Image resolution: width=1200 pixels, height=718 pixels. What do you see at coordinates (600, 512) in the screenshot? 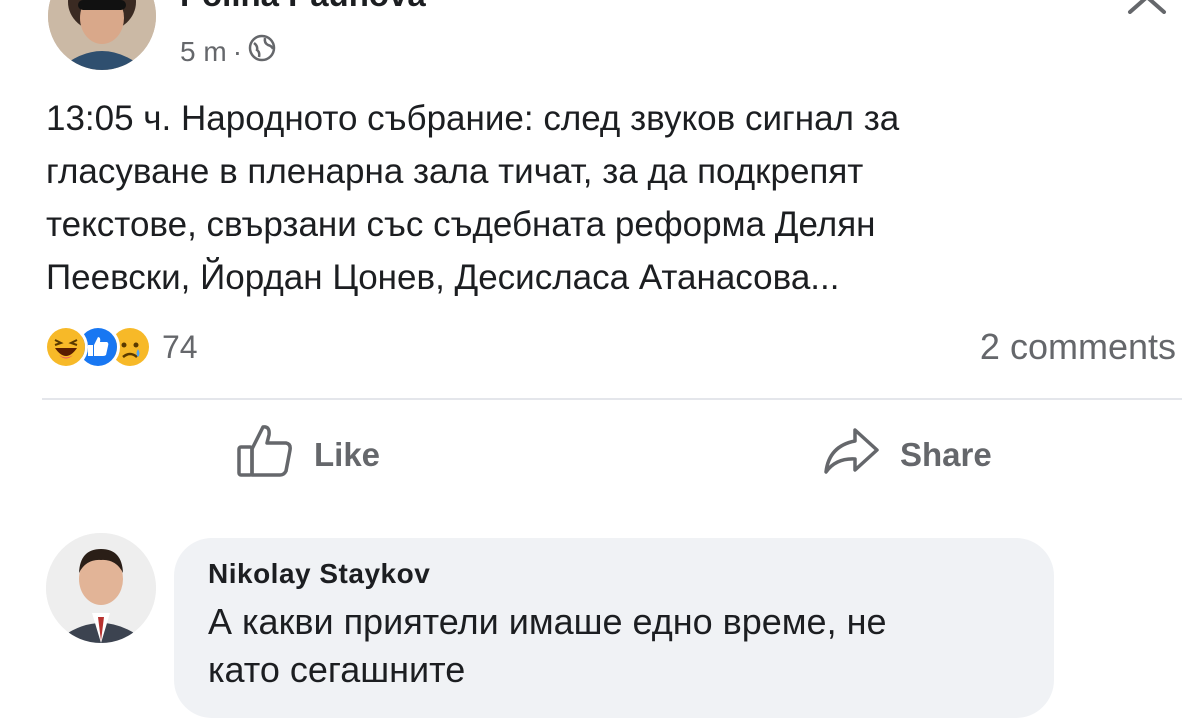
I see `section-divider` at bounding box center [600, 512].